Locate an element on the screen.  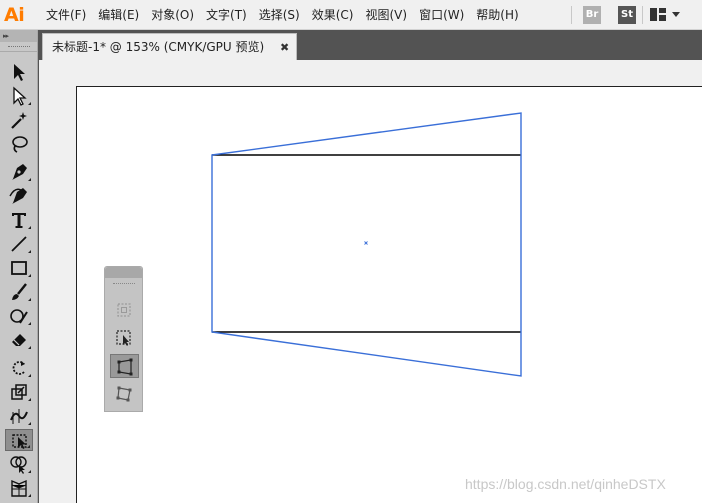
app-logo: Ai is located at coordinates (14, 15).